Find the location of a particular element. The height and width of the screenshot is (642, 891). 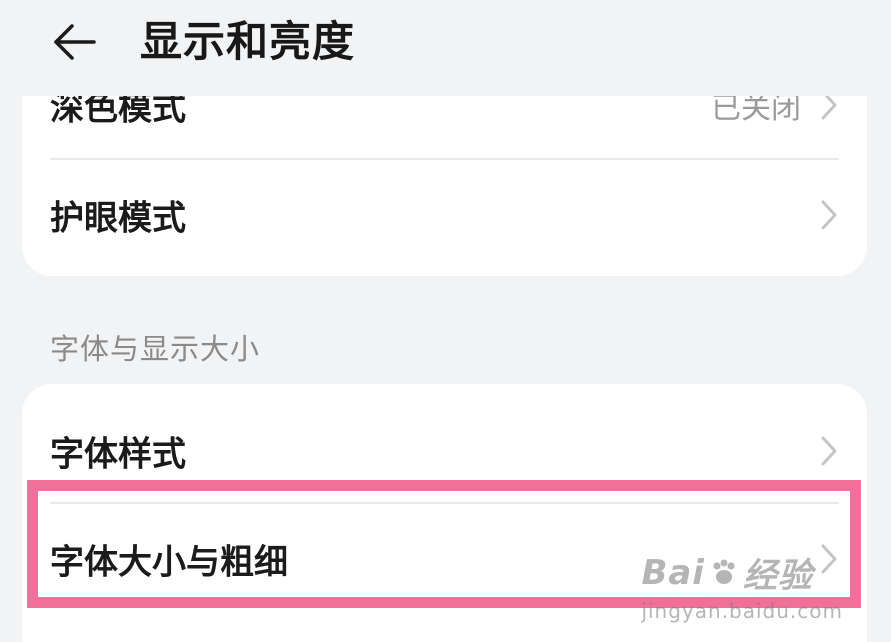

font-size-weight-label: 字体大小与粗细 is located at coordinates (169, 562).